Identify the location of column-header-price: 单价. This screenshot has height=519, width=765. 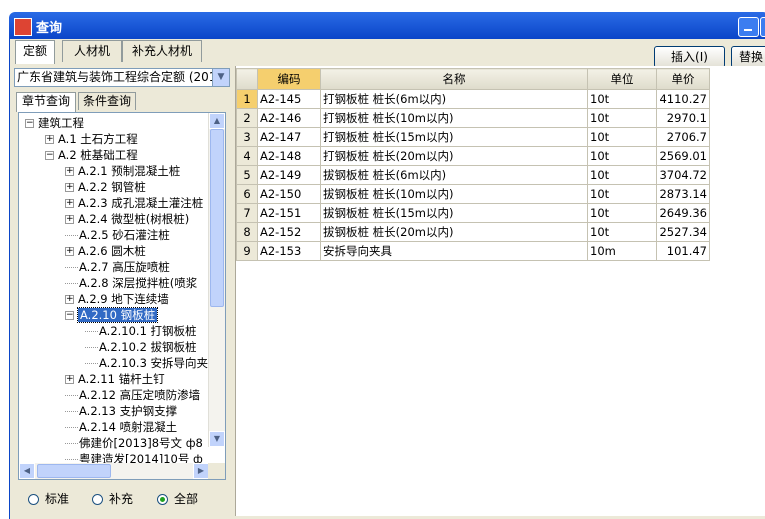
(683, 79).